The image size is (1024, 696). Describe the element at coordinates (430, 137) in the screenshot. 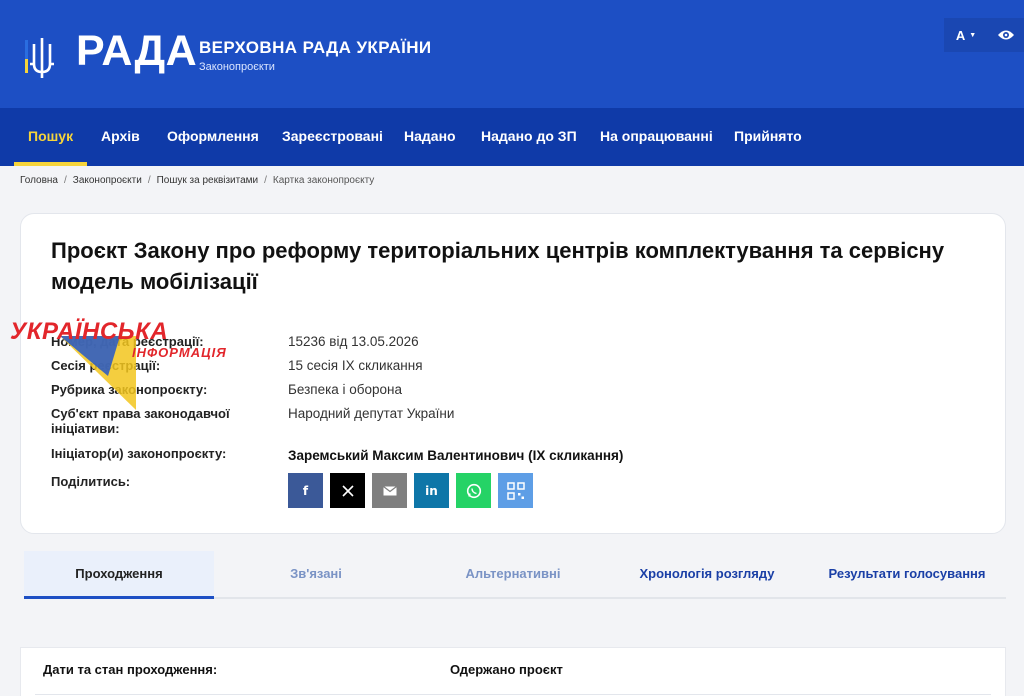

I see `nav-item-submitted: Надано` at that location.